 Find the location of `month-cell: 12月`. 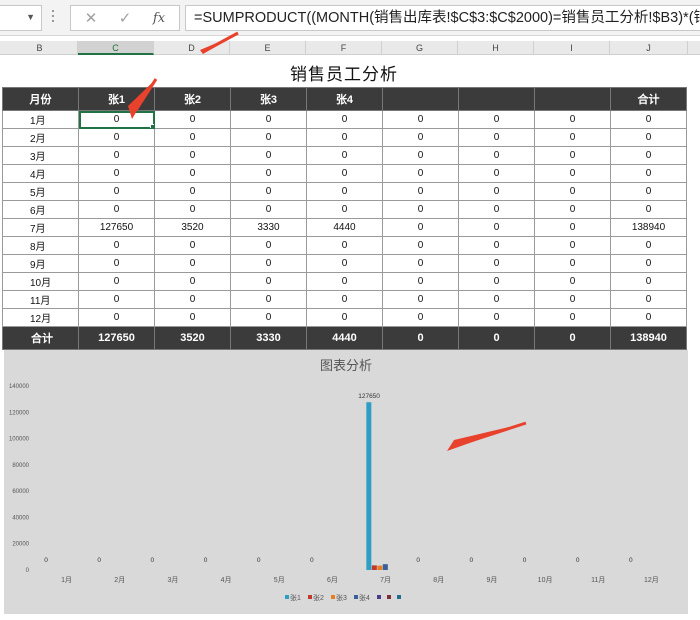

month-cell: 12月 is located at coordinates (40, 317).